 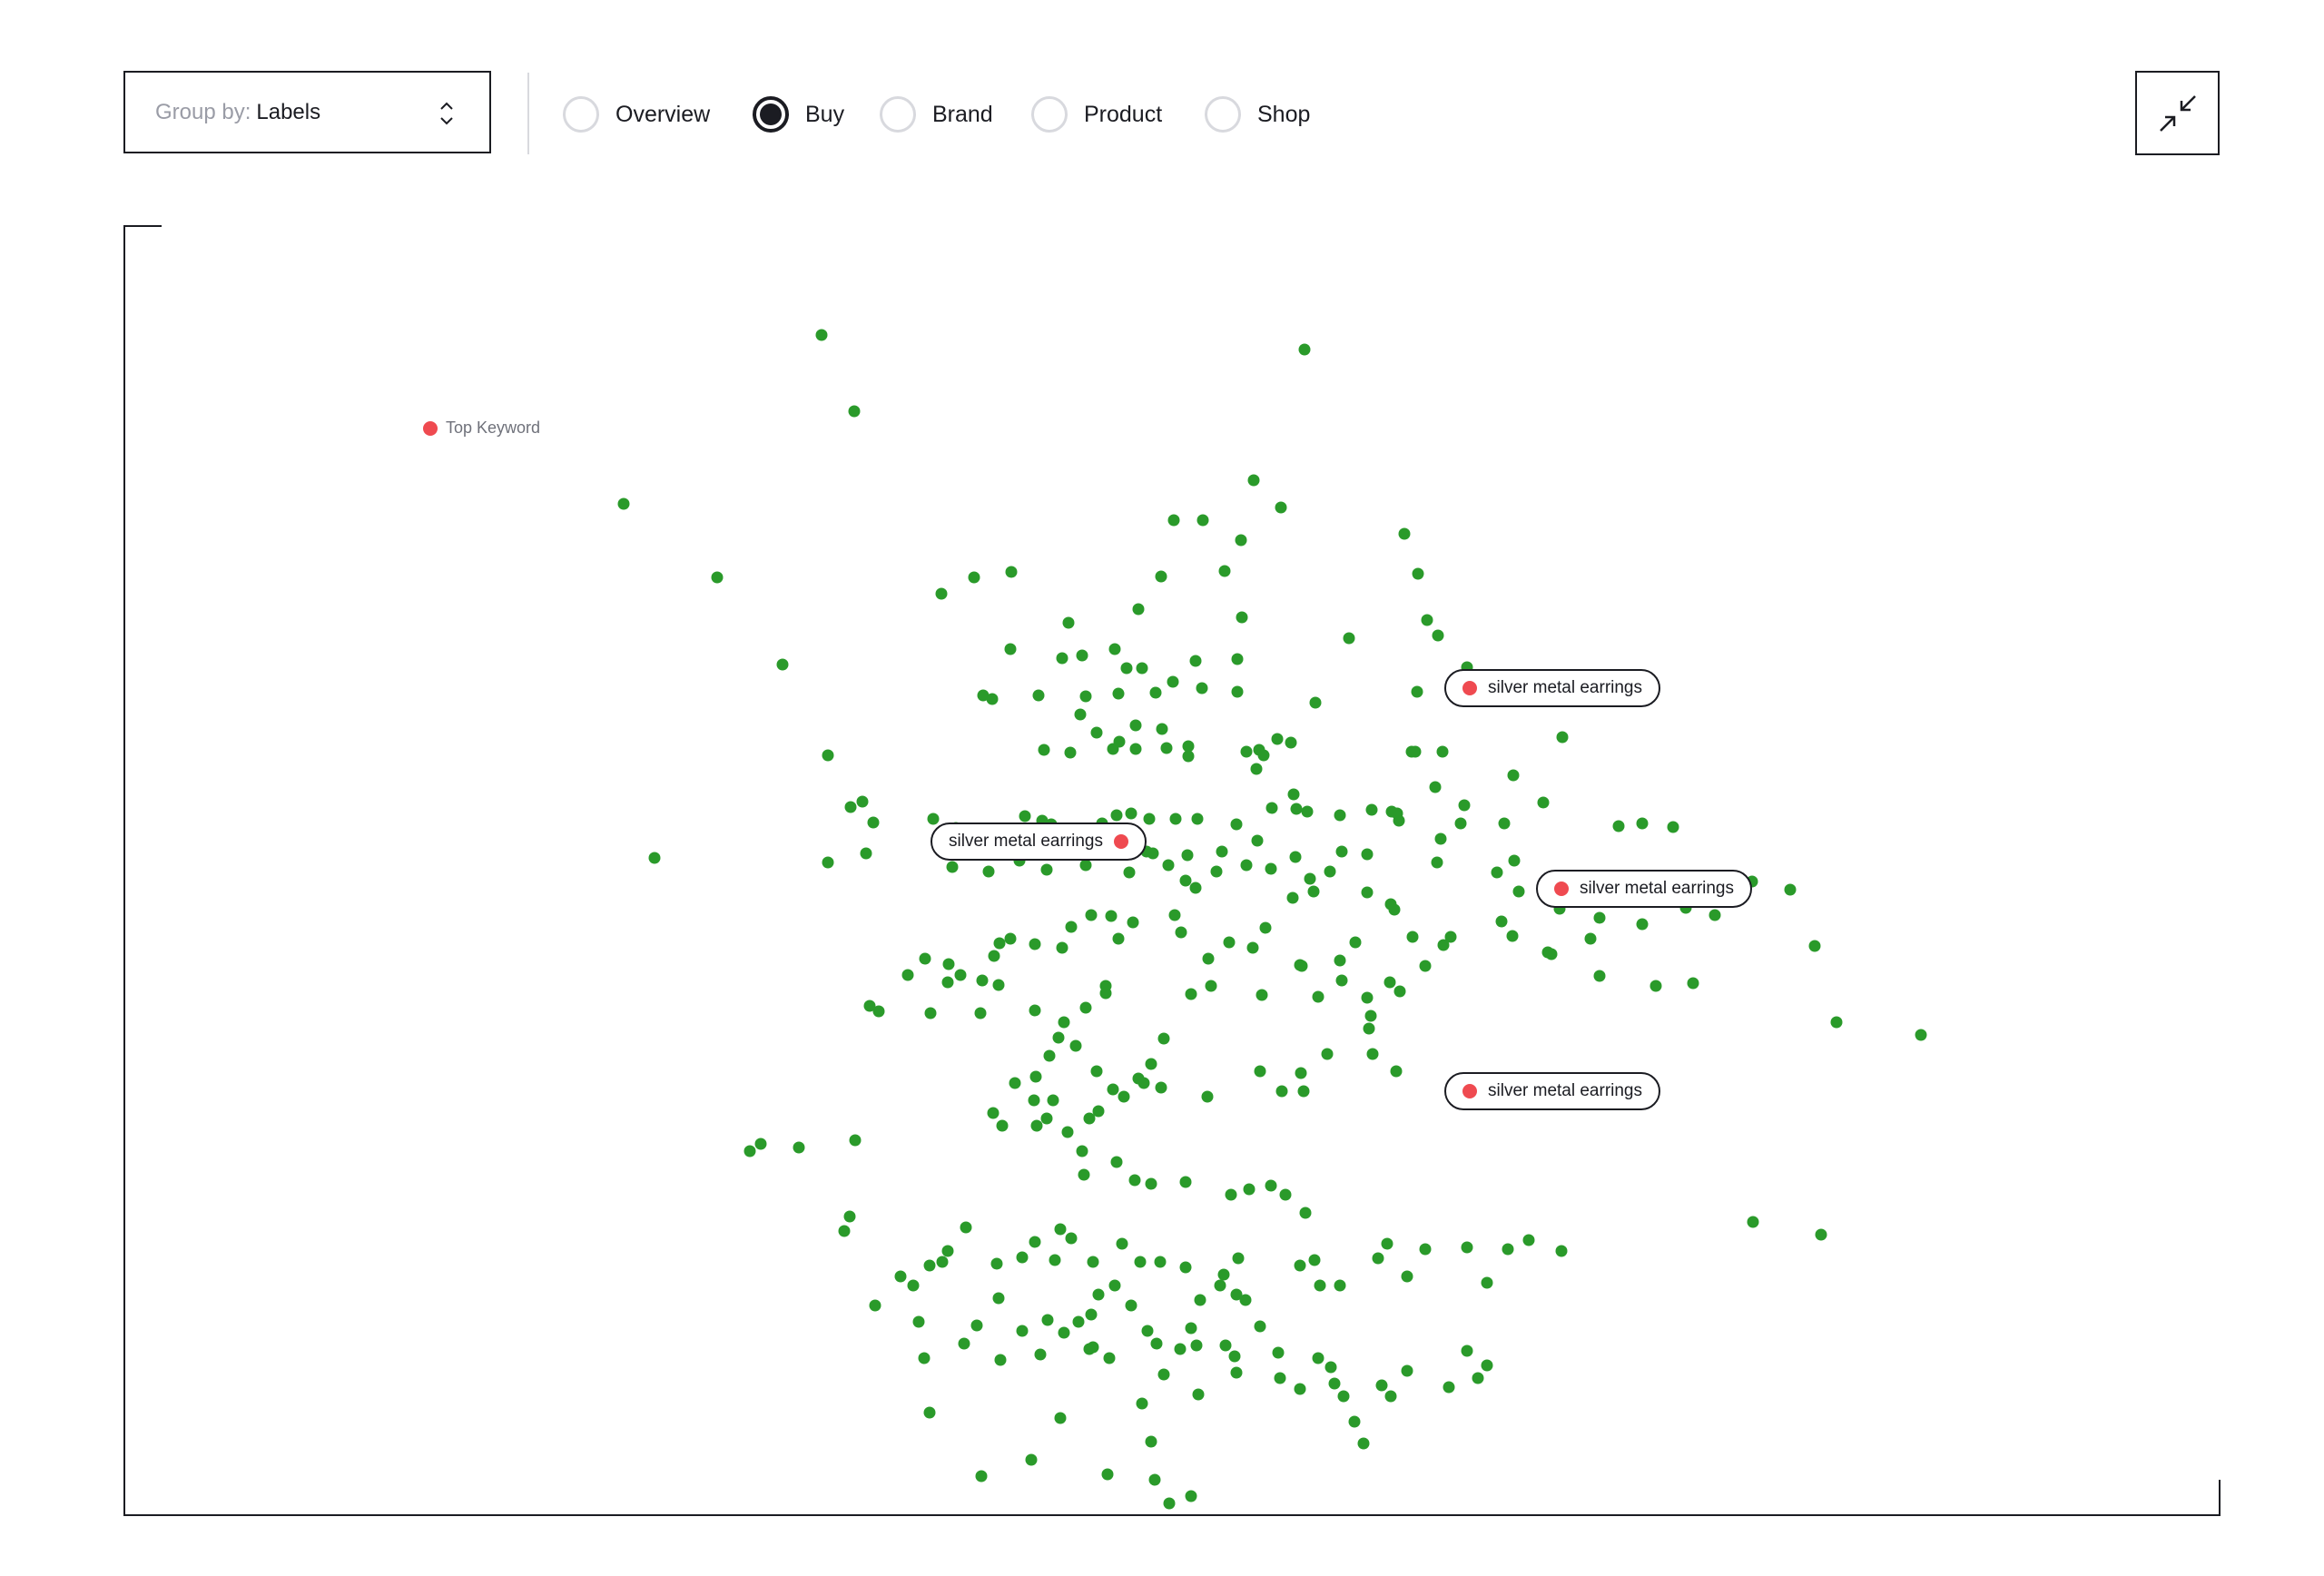 I want to click on collapse-button, so click(x=2177, y=113).